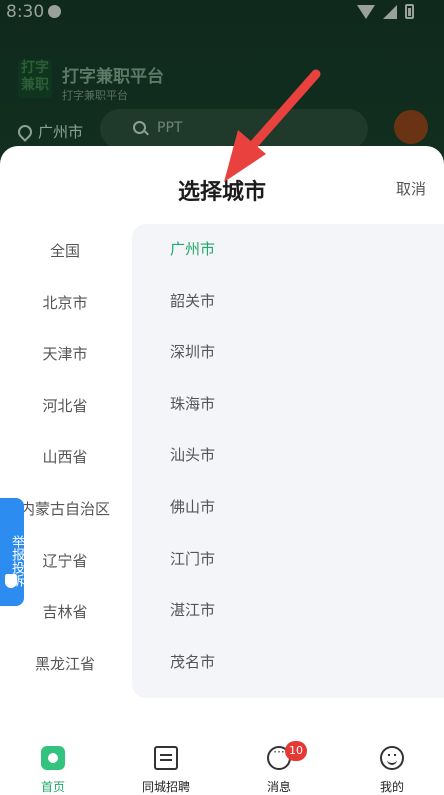 The width and height of the screenshot is (444, 795). Describe the element at coordinates (65, 407) in the screenshot. I see `province-item: 河北省` at that location.